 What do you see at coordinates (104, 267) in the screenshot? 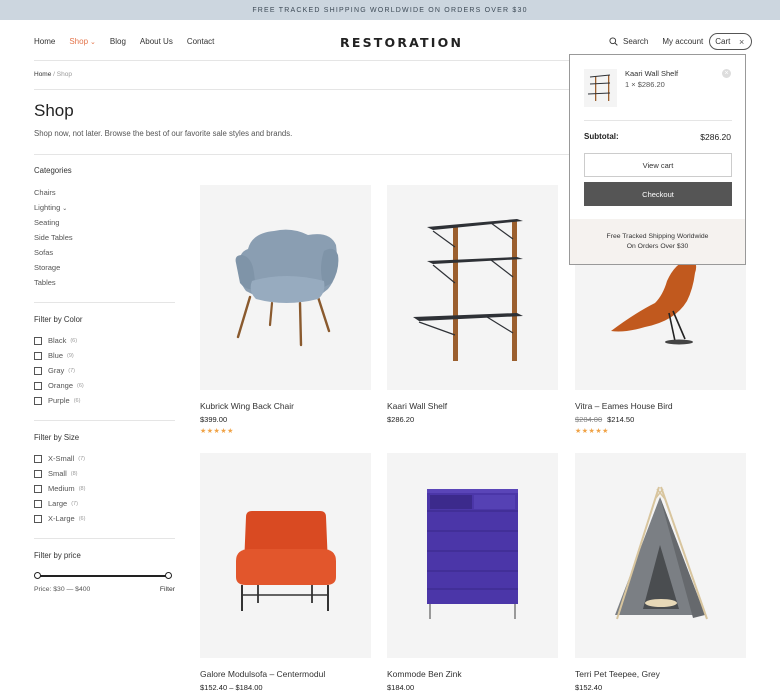
I see `category-storage: Storage` at bounding box center [104, 267].